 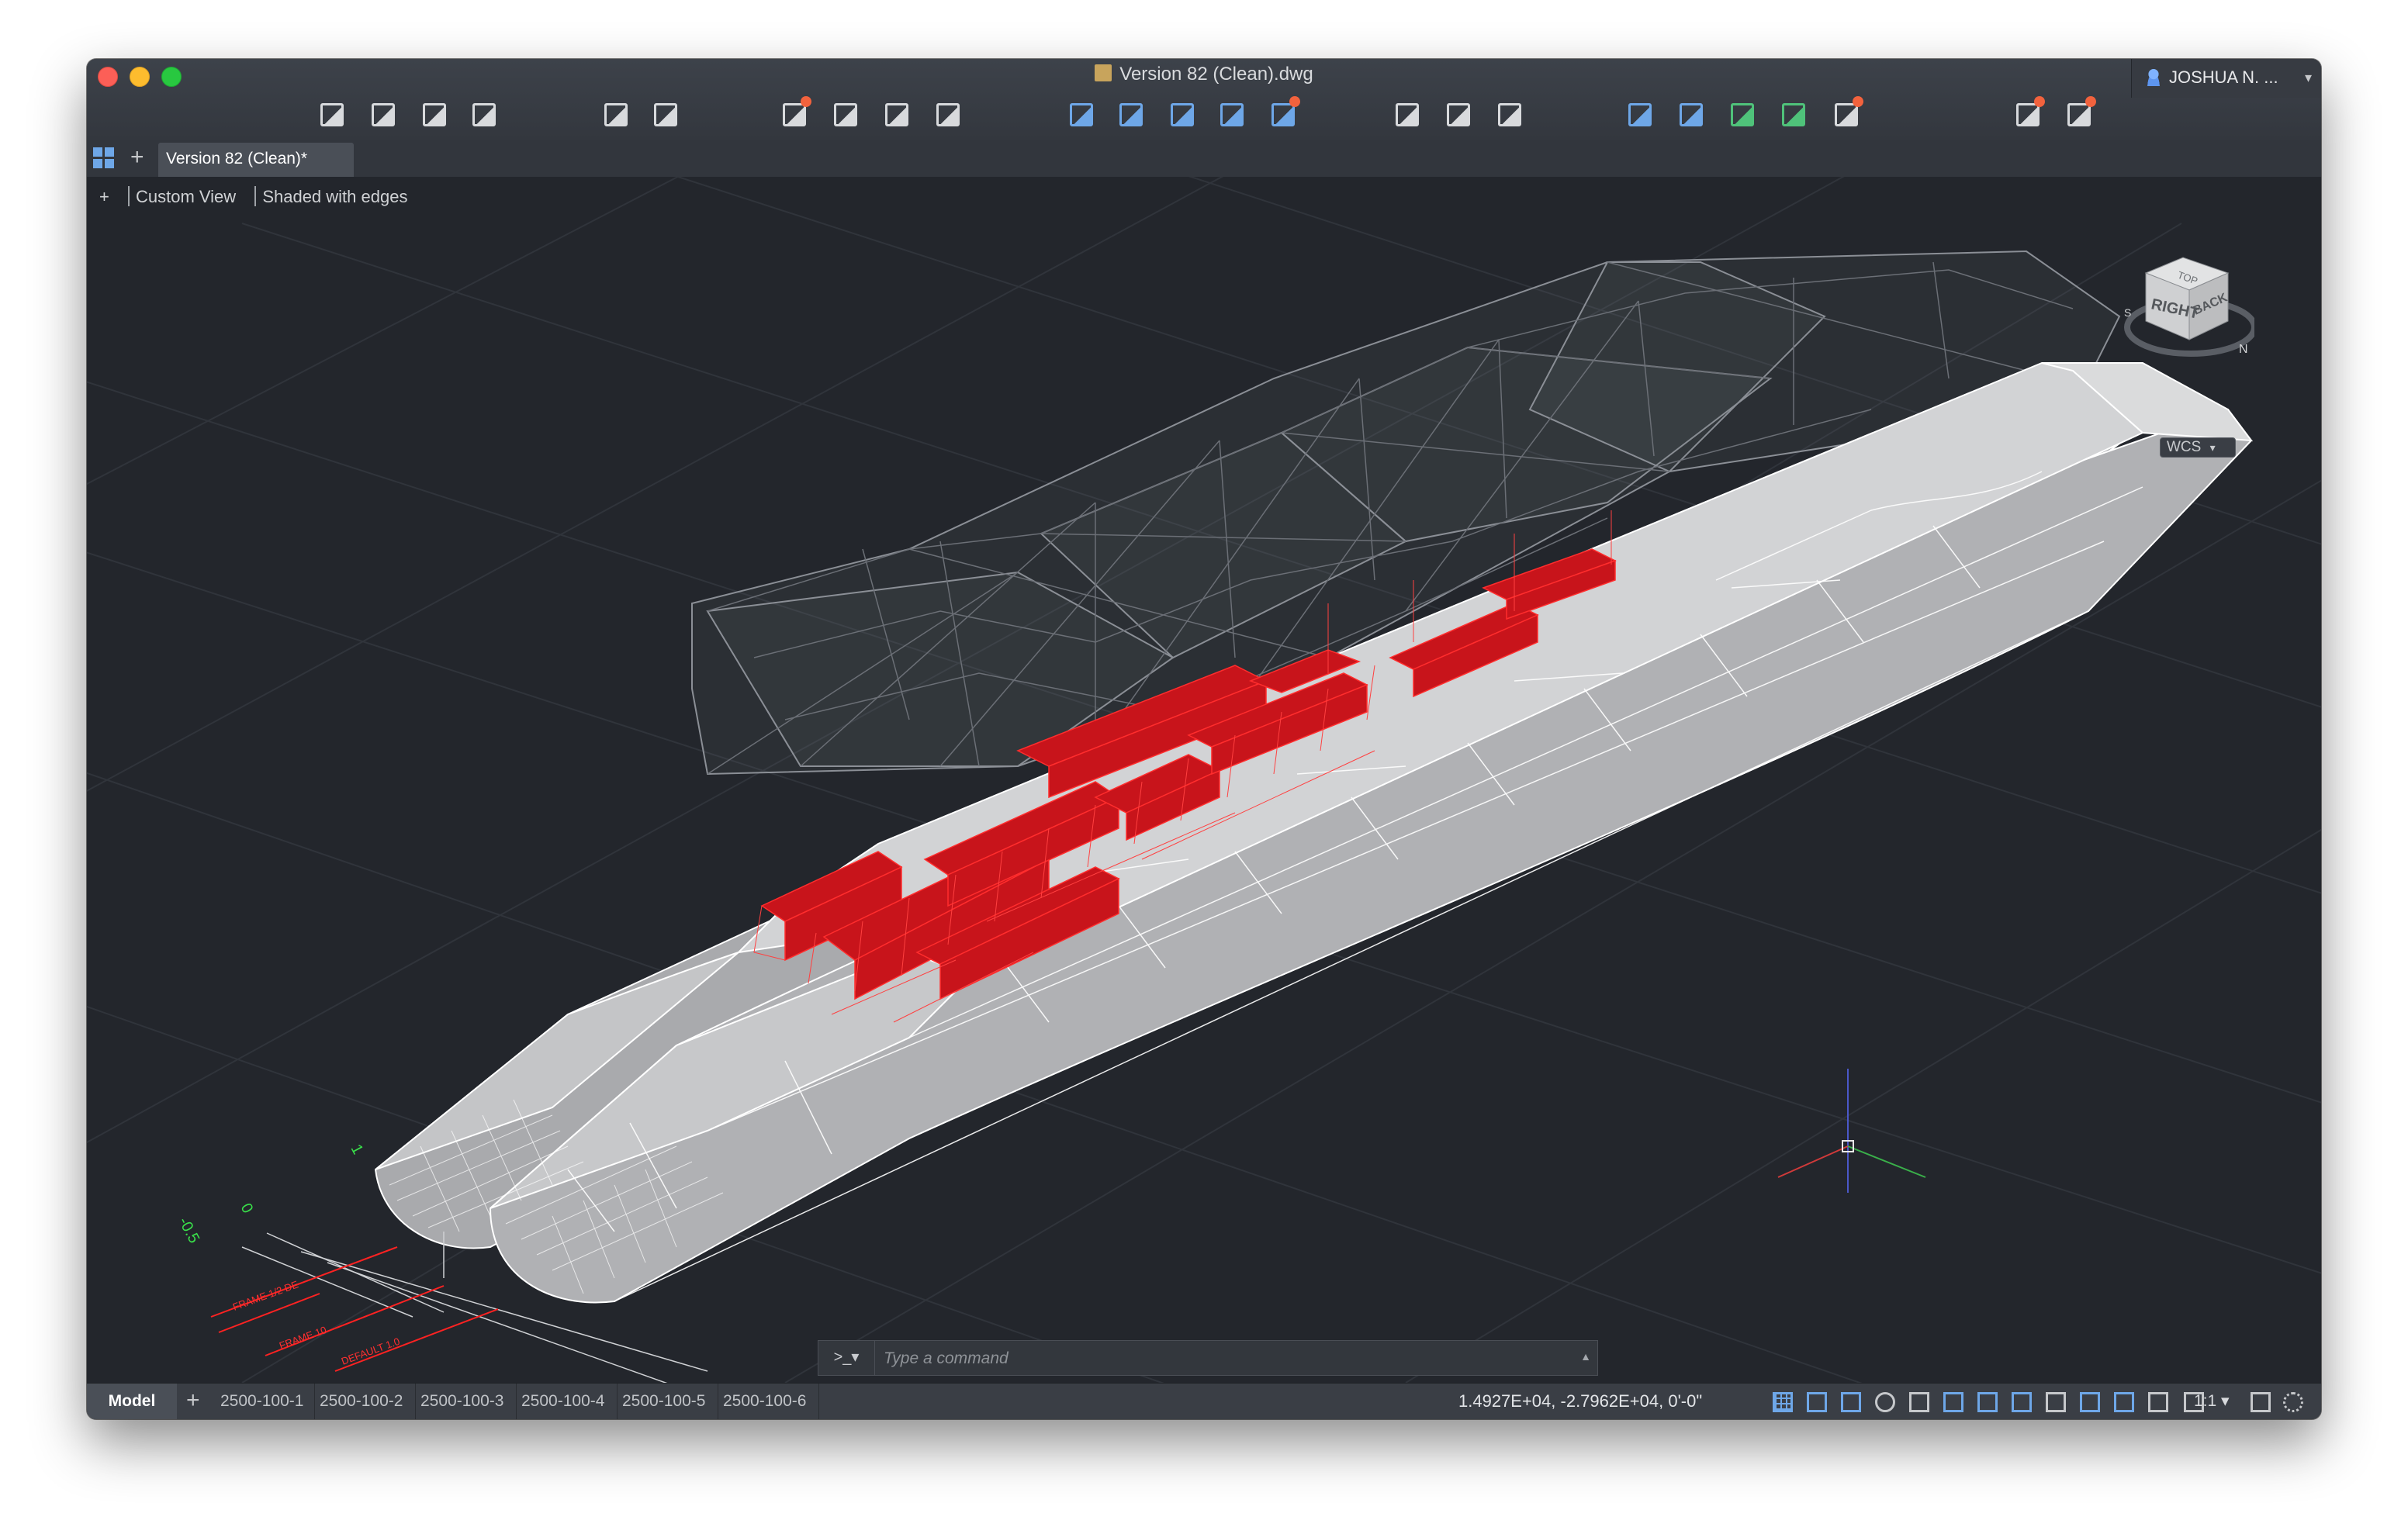 I want to click on workspace-icon, so click(x=2260, y=1402).